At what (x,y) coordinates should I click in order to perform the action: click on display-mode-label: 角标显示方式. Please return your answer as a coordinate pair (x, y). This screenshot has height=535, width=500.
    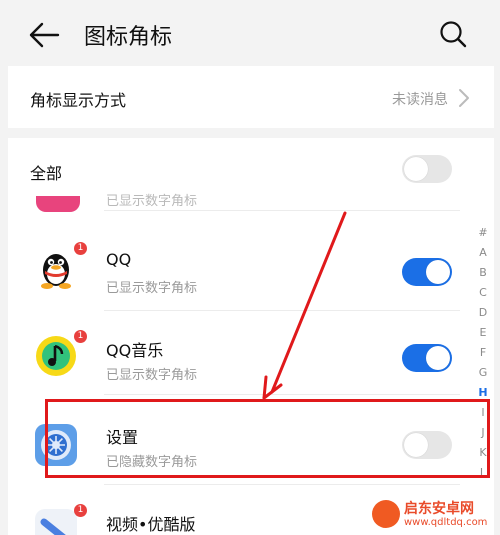
    Looking at the image, I should click on (78, 100).